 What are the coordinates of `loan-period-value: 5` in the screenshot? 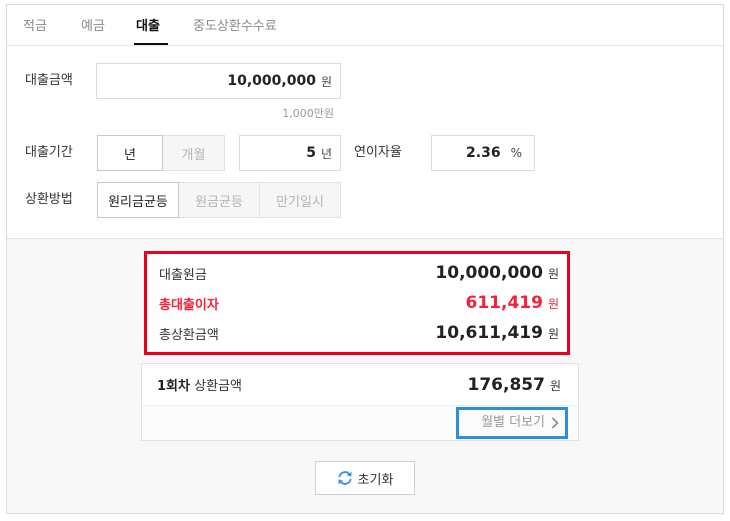 It's located at (311, 153).